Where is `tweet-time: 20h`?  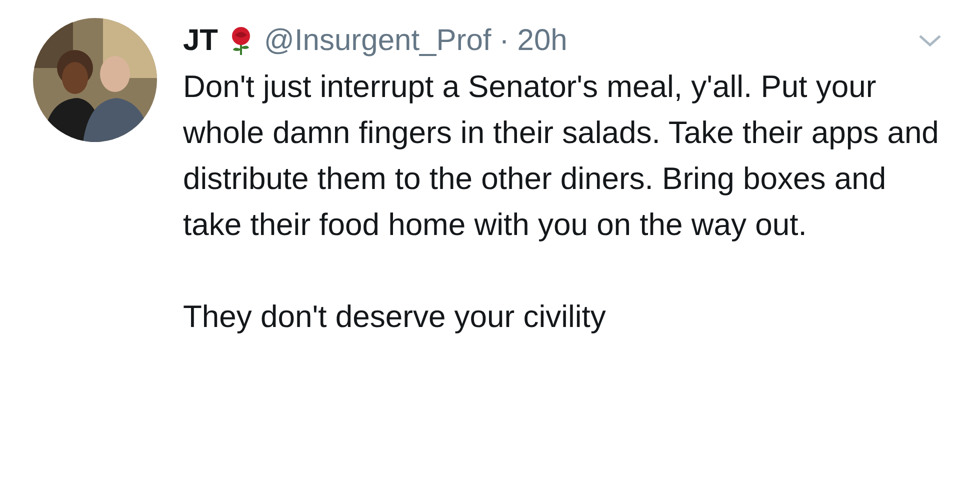 tweet-time: 20h is located at coordinates (542, 41).